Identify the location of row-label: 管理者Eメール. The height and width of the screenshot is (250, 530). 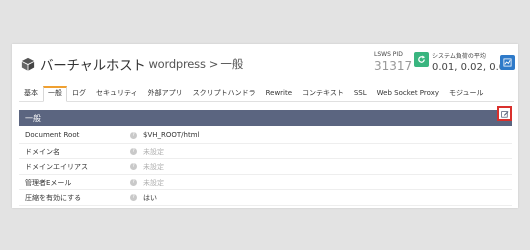
(48, 182).